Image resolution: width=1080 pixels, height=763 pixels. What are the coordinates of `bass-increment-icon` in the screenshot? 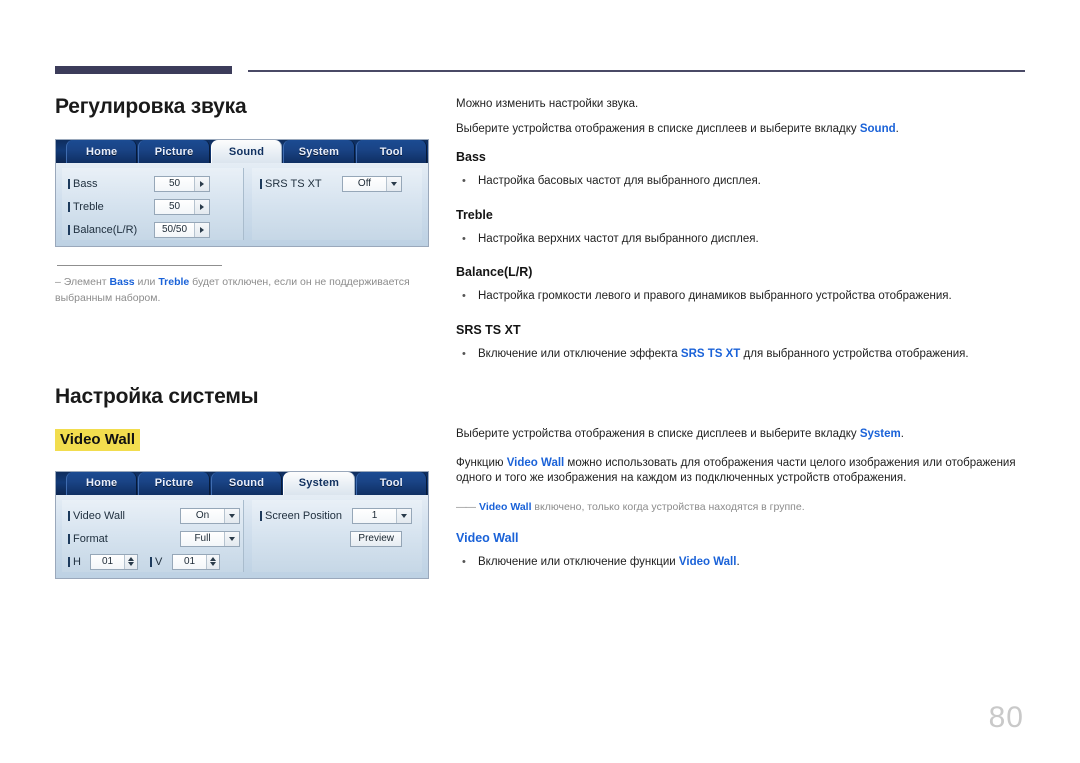 It's located at (201, 184).